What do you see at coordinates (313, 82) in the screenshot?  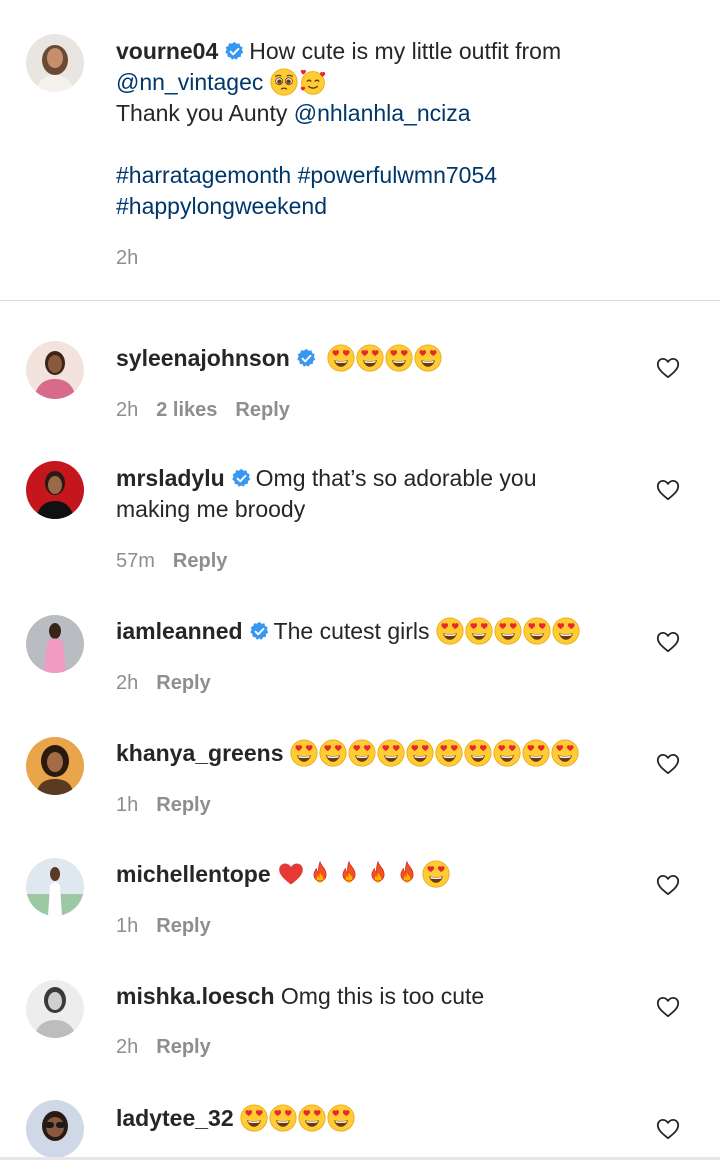 I see `smiling-face-with-hearts-icon` at bounding box center [313, 82].